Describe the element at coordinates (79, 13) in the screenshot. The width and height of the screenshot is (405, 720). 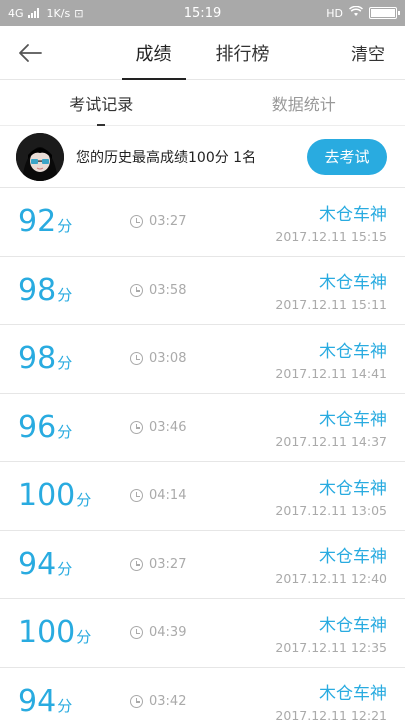
I see `notification-icon: ⊡` at that location.